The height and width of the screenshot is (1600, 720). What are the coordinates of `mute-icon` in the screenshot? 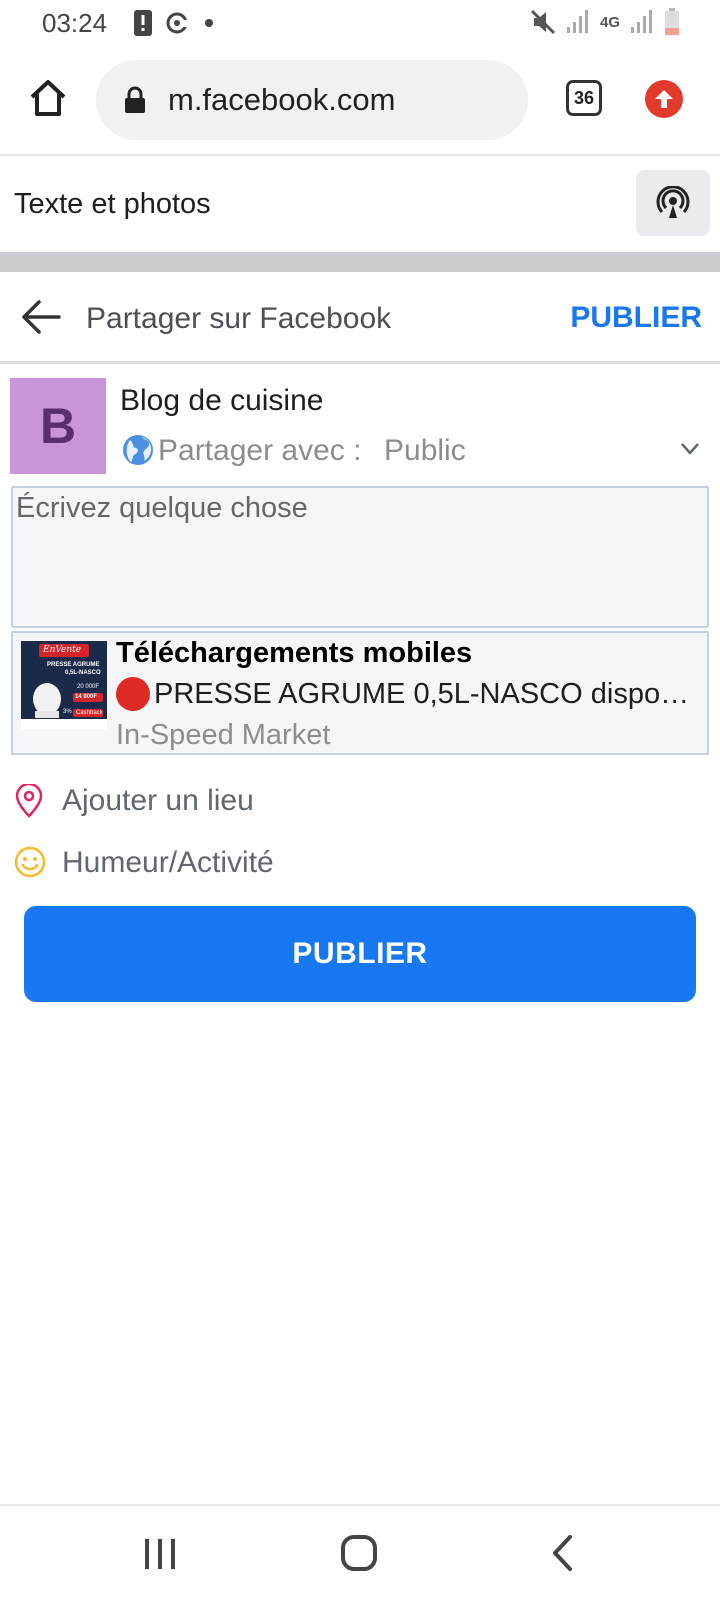 It's located at (543, 22).